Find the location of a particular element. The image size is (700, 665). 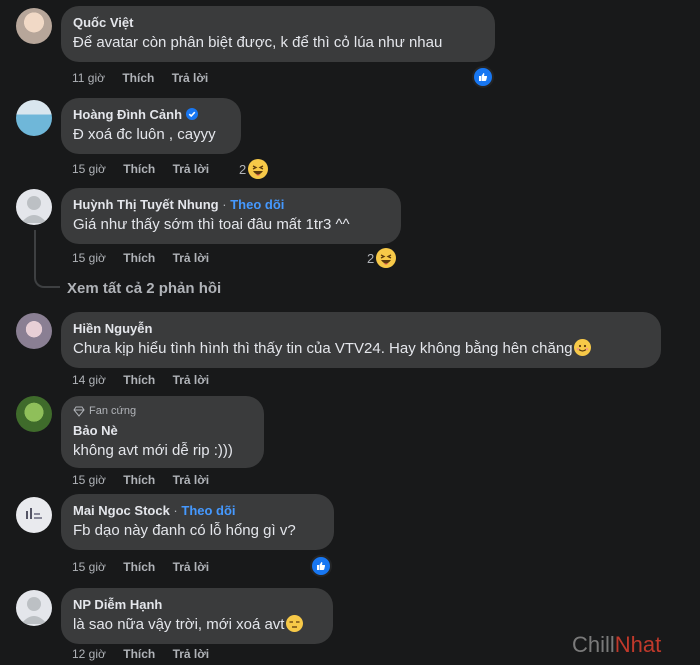

comment-actions: 12 giờ Thích Trả lời is located at coordinates (147, 654).